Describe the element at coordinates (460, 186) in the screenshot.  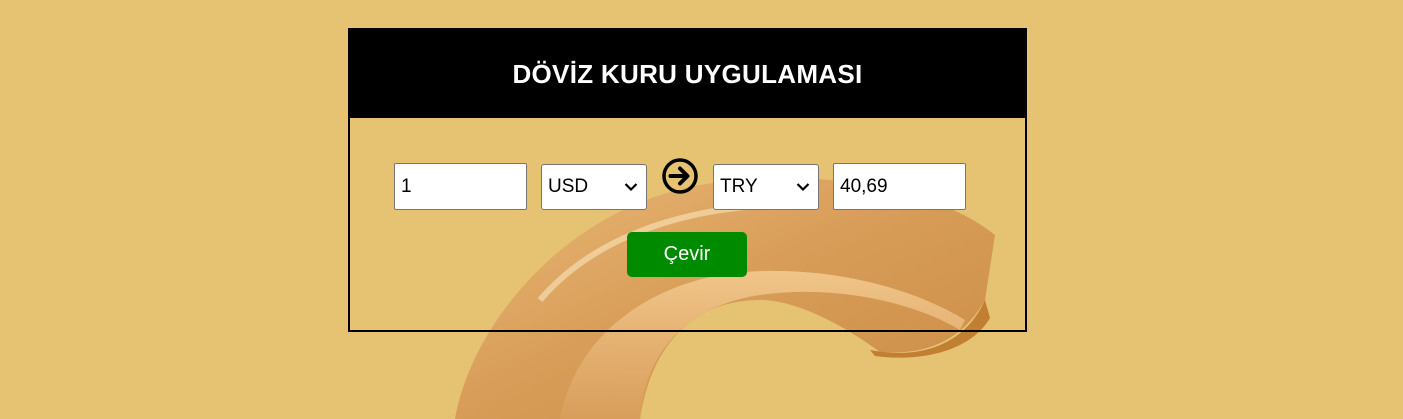
I see `amount-input` at that location.